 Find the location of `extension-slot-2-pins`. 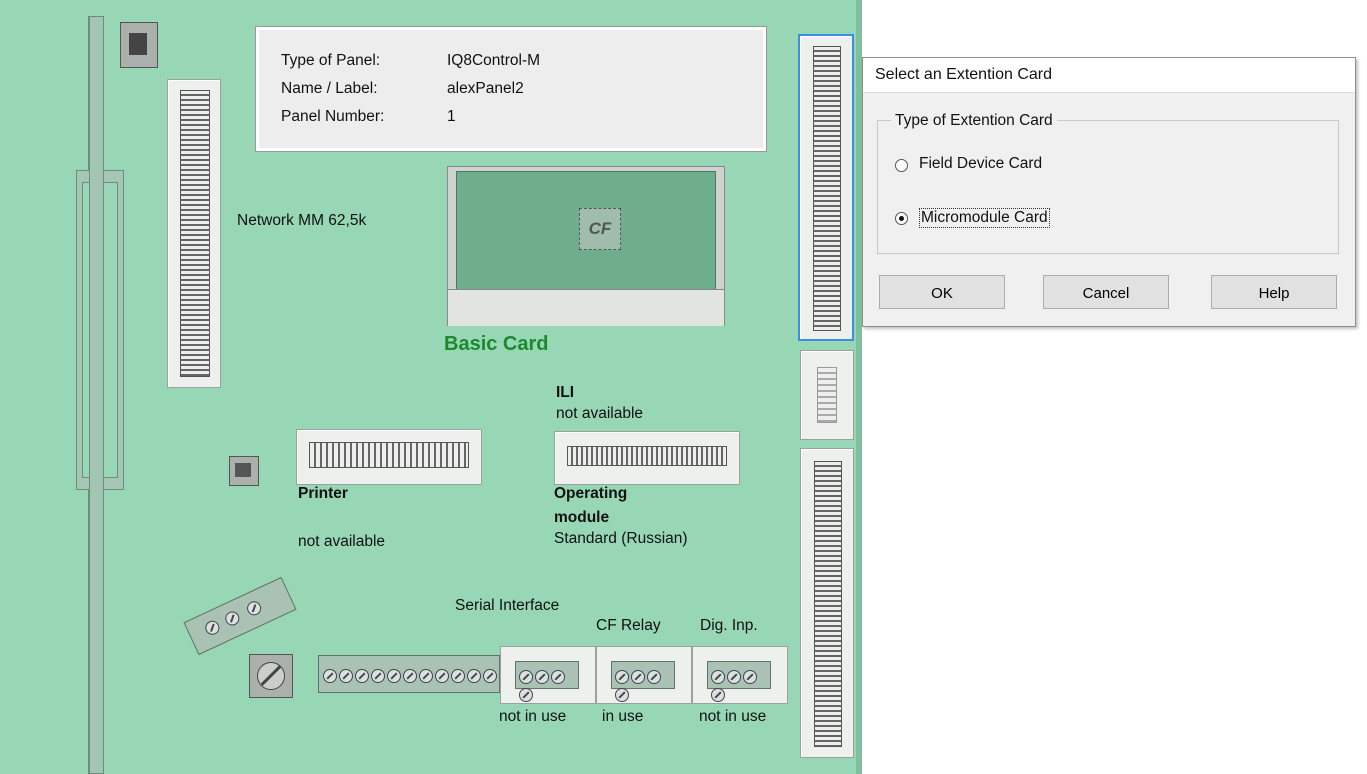

extension-slot-2-pins is located at coordinates (828, 604).